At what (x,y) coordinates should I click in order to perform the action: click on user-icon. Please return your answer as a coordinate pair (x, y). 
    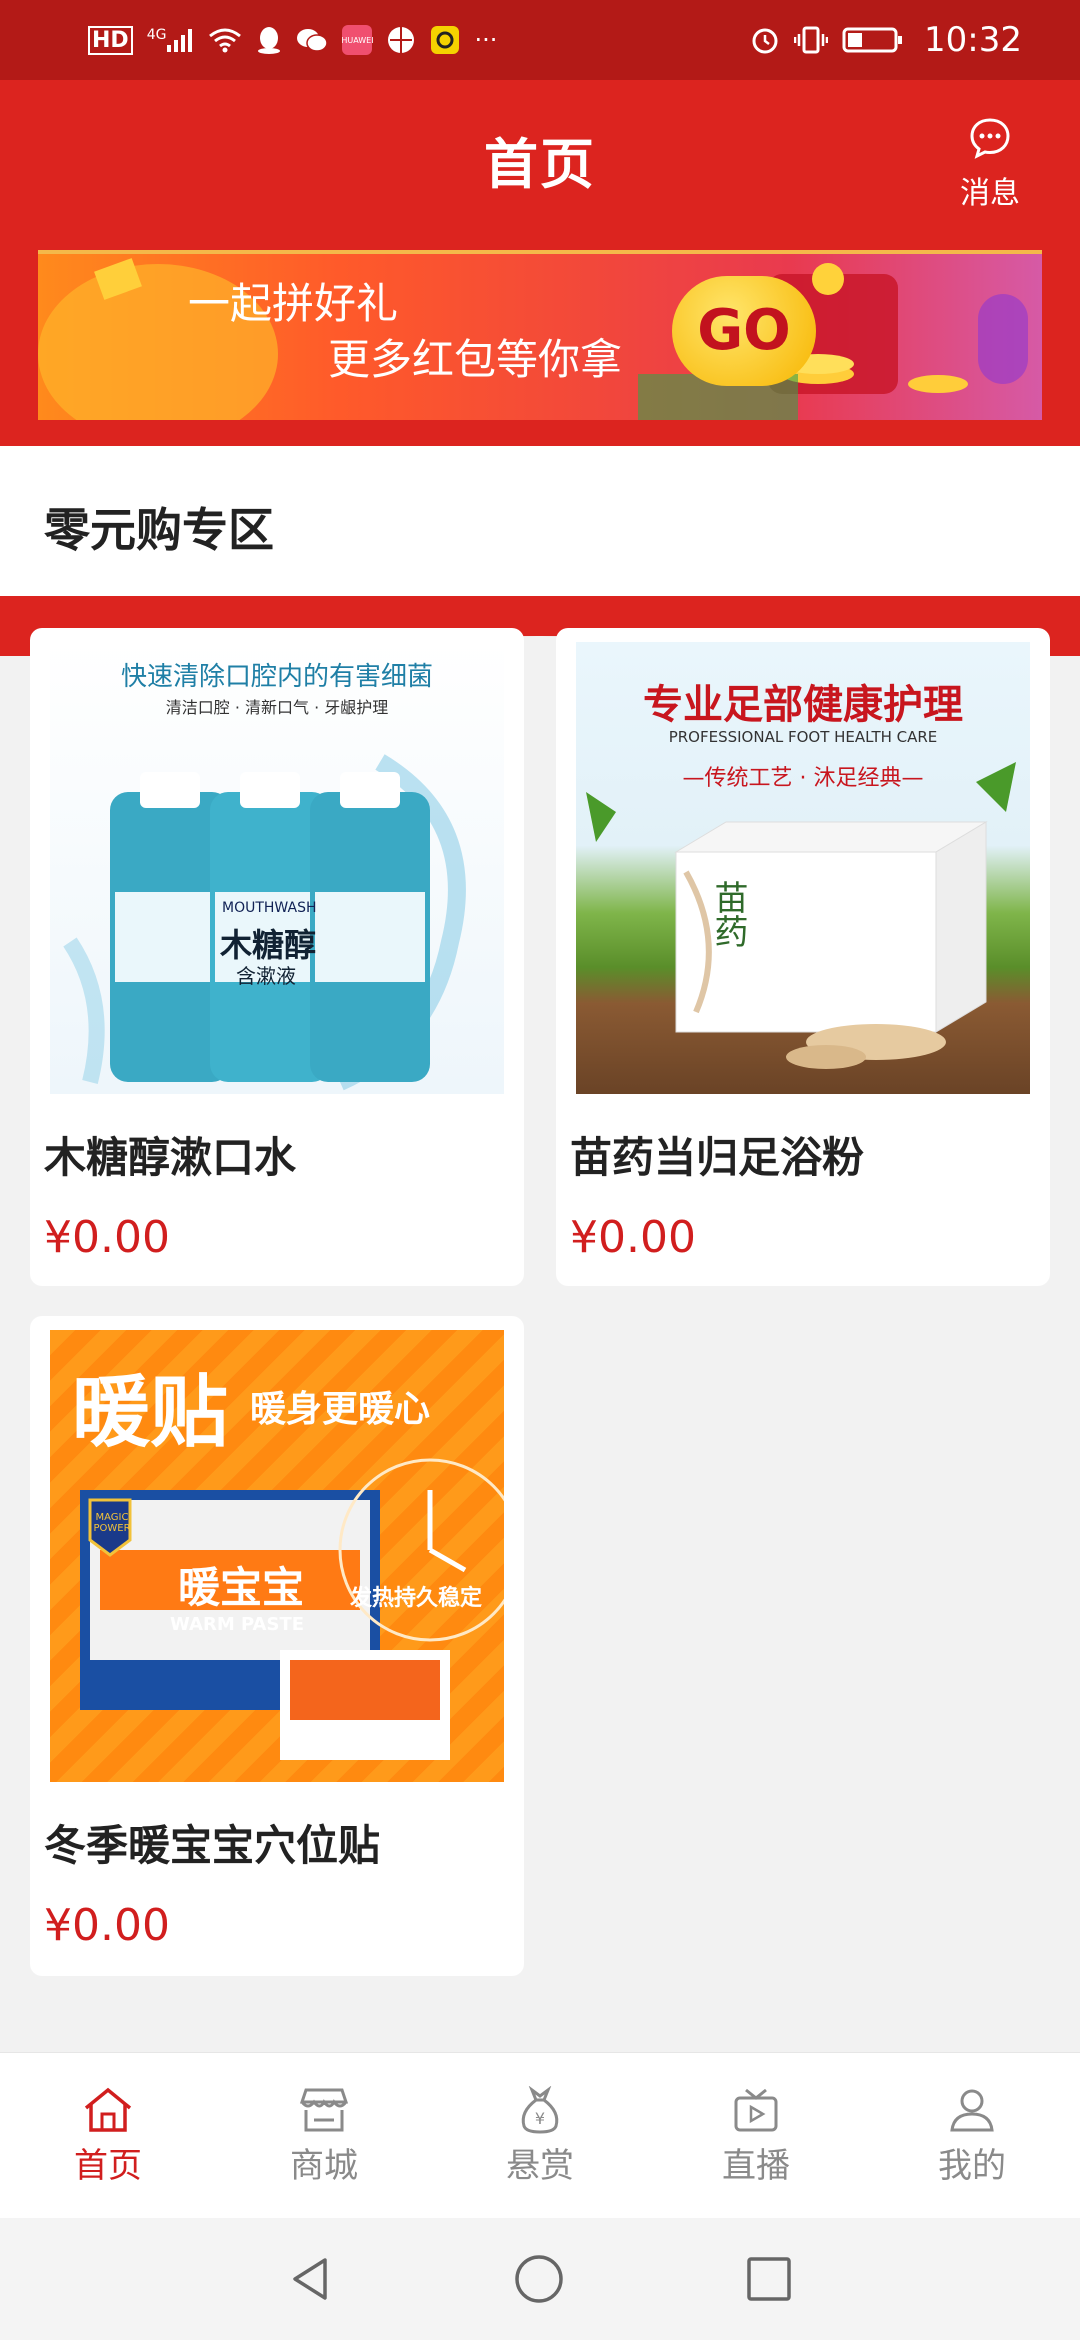
    Looking at the image, I should click on (972, 2110).